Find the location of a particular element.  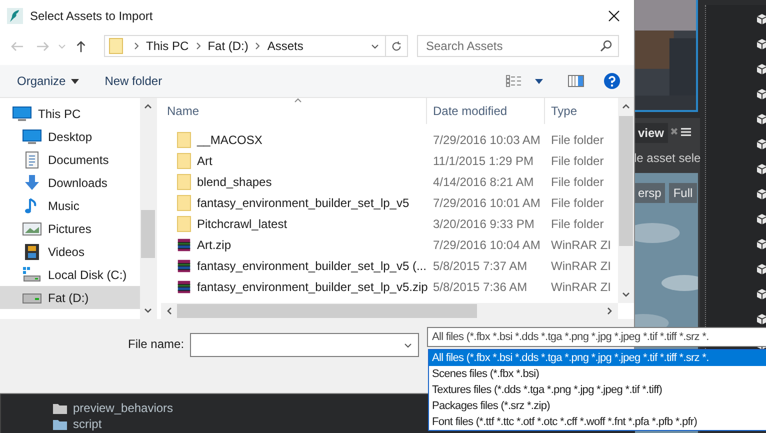

nav-item: Videos is located at coordinates (70, 251).